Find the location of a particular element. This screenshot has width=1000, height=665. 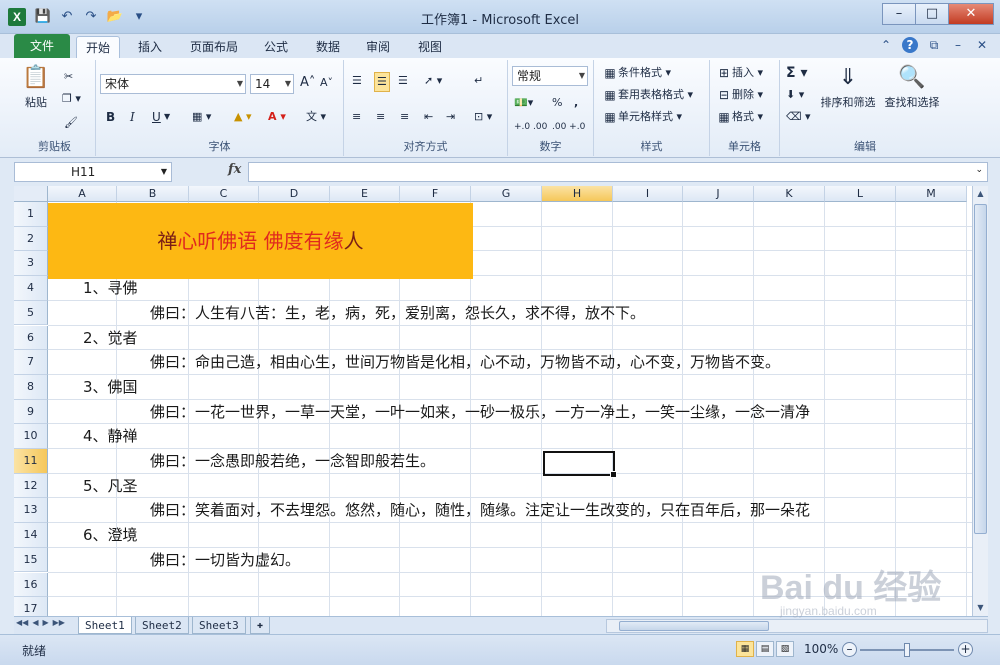

zoom-slider-knob is located at coordinates (907, 650).